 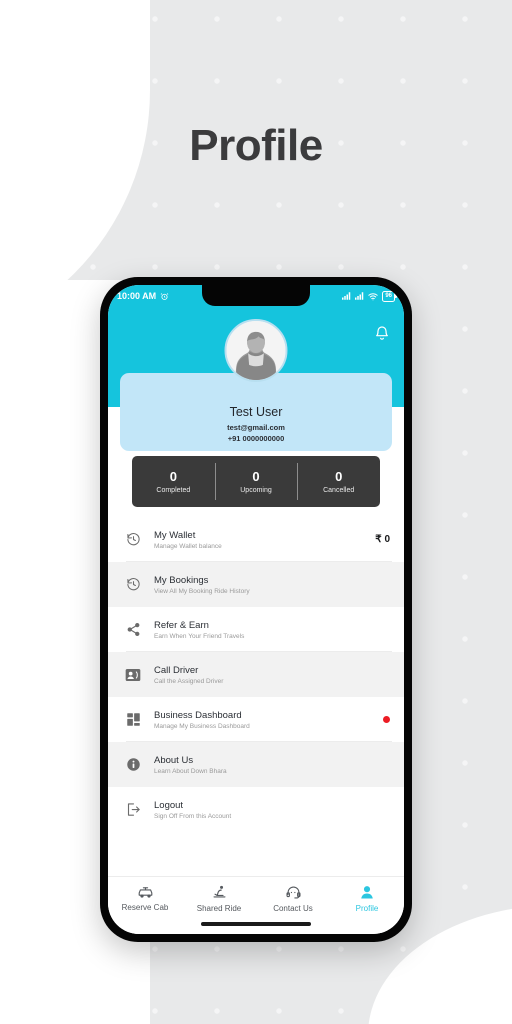 What do you see at coordinates (256, 924) in the screenshot?
I see `home-indicator` at bounding box center [256, 924].